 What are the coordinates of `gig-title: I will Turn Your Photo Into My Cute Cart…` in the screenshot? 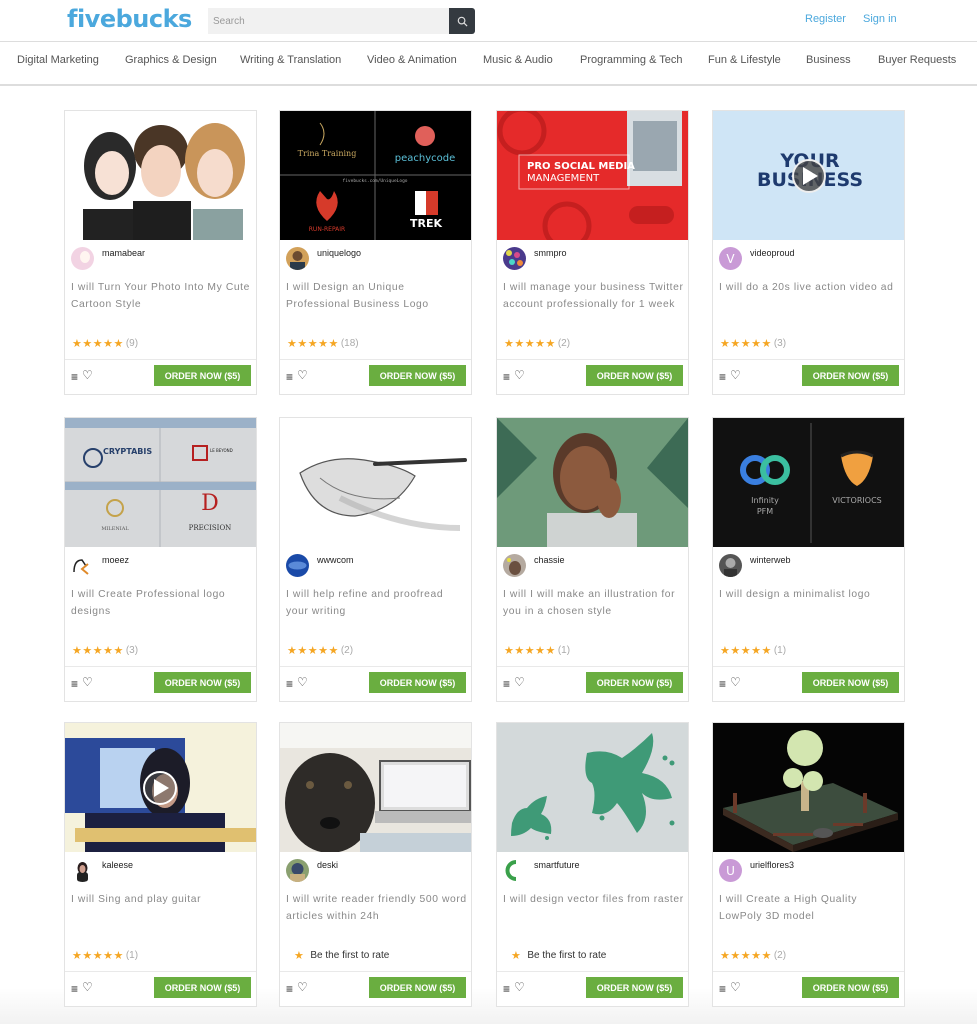 It's located at (162, 296).